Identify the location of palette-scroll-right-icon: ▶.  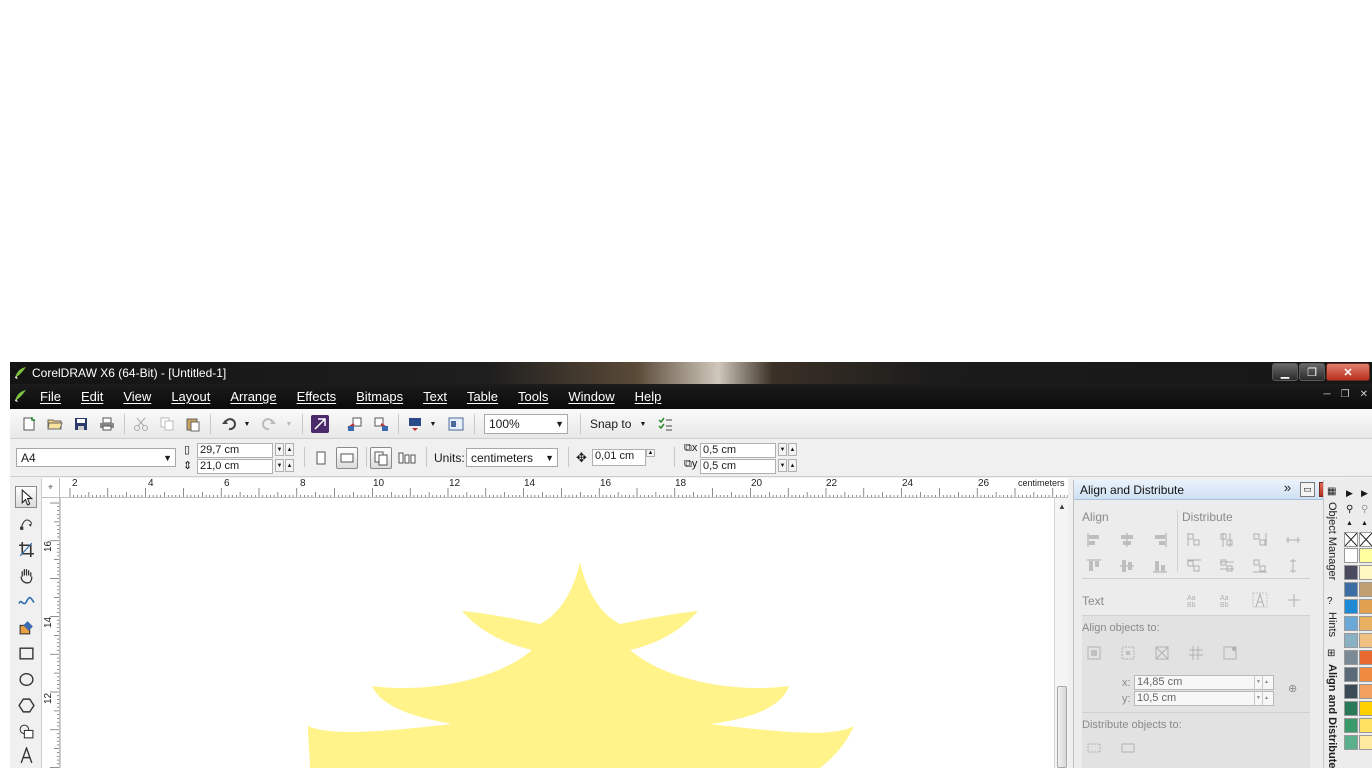
(1349, 493).